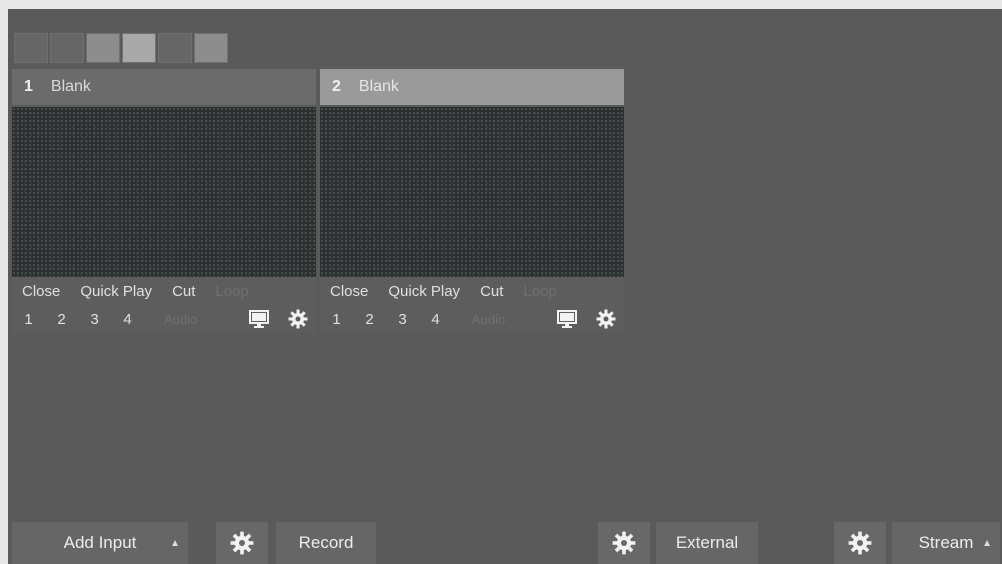 This screenshot has width=1002, height=564. What do you see at coordinates (336, 86) in the screenshot?
I see `input-number: 2` at bounding box center [336, 86].